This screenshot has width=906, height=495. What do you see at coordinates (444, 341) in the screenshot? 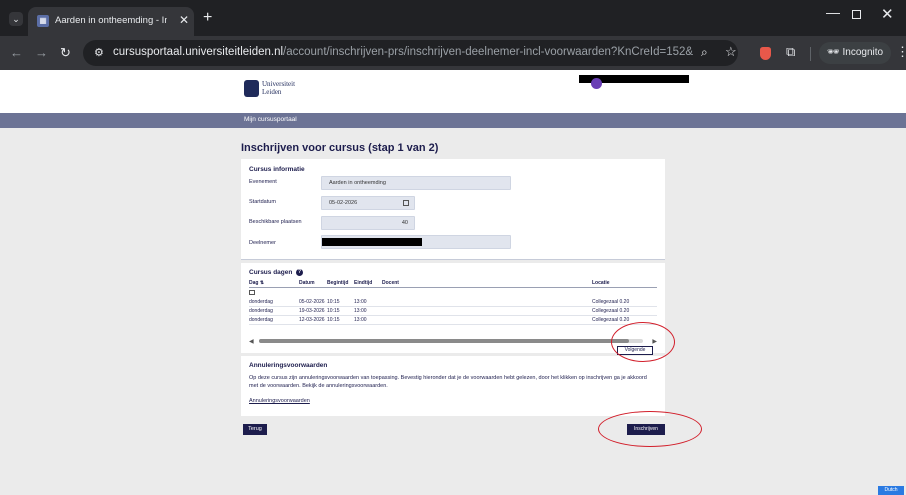
I see `scroll-thumb` at bounding box center [444, 341].